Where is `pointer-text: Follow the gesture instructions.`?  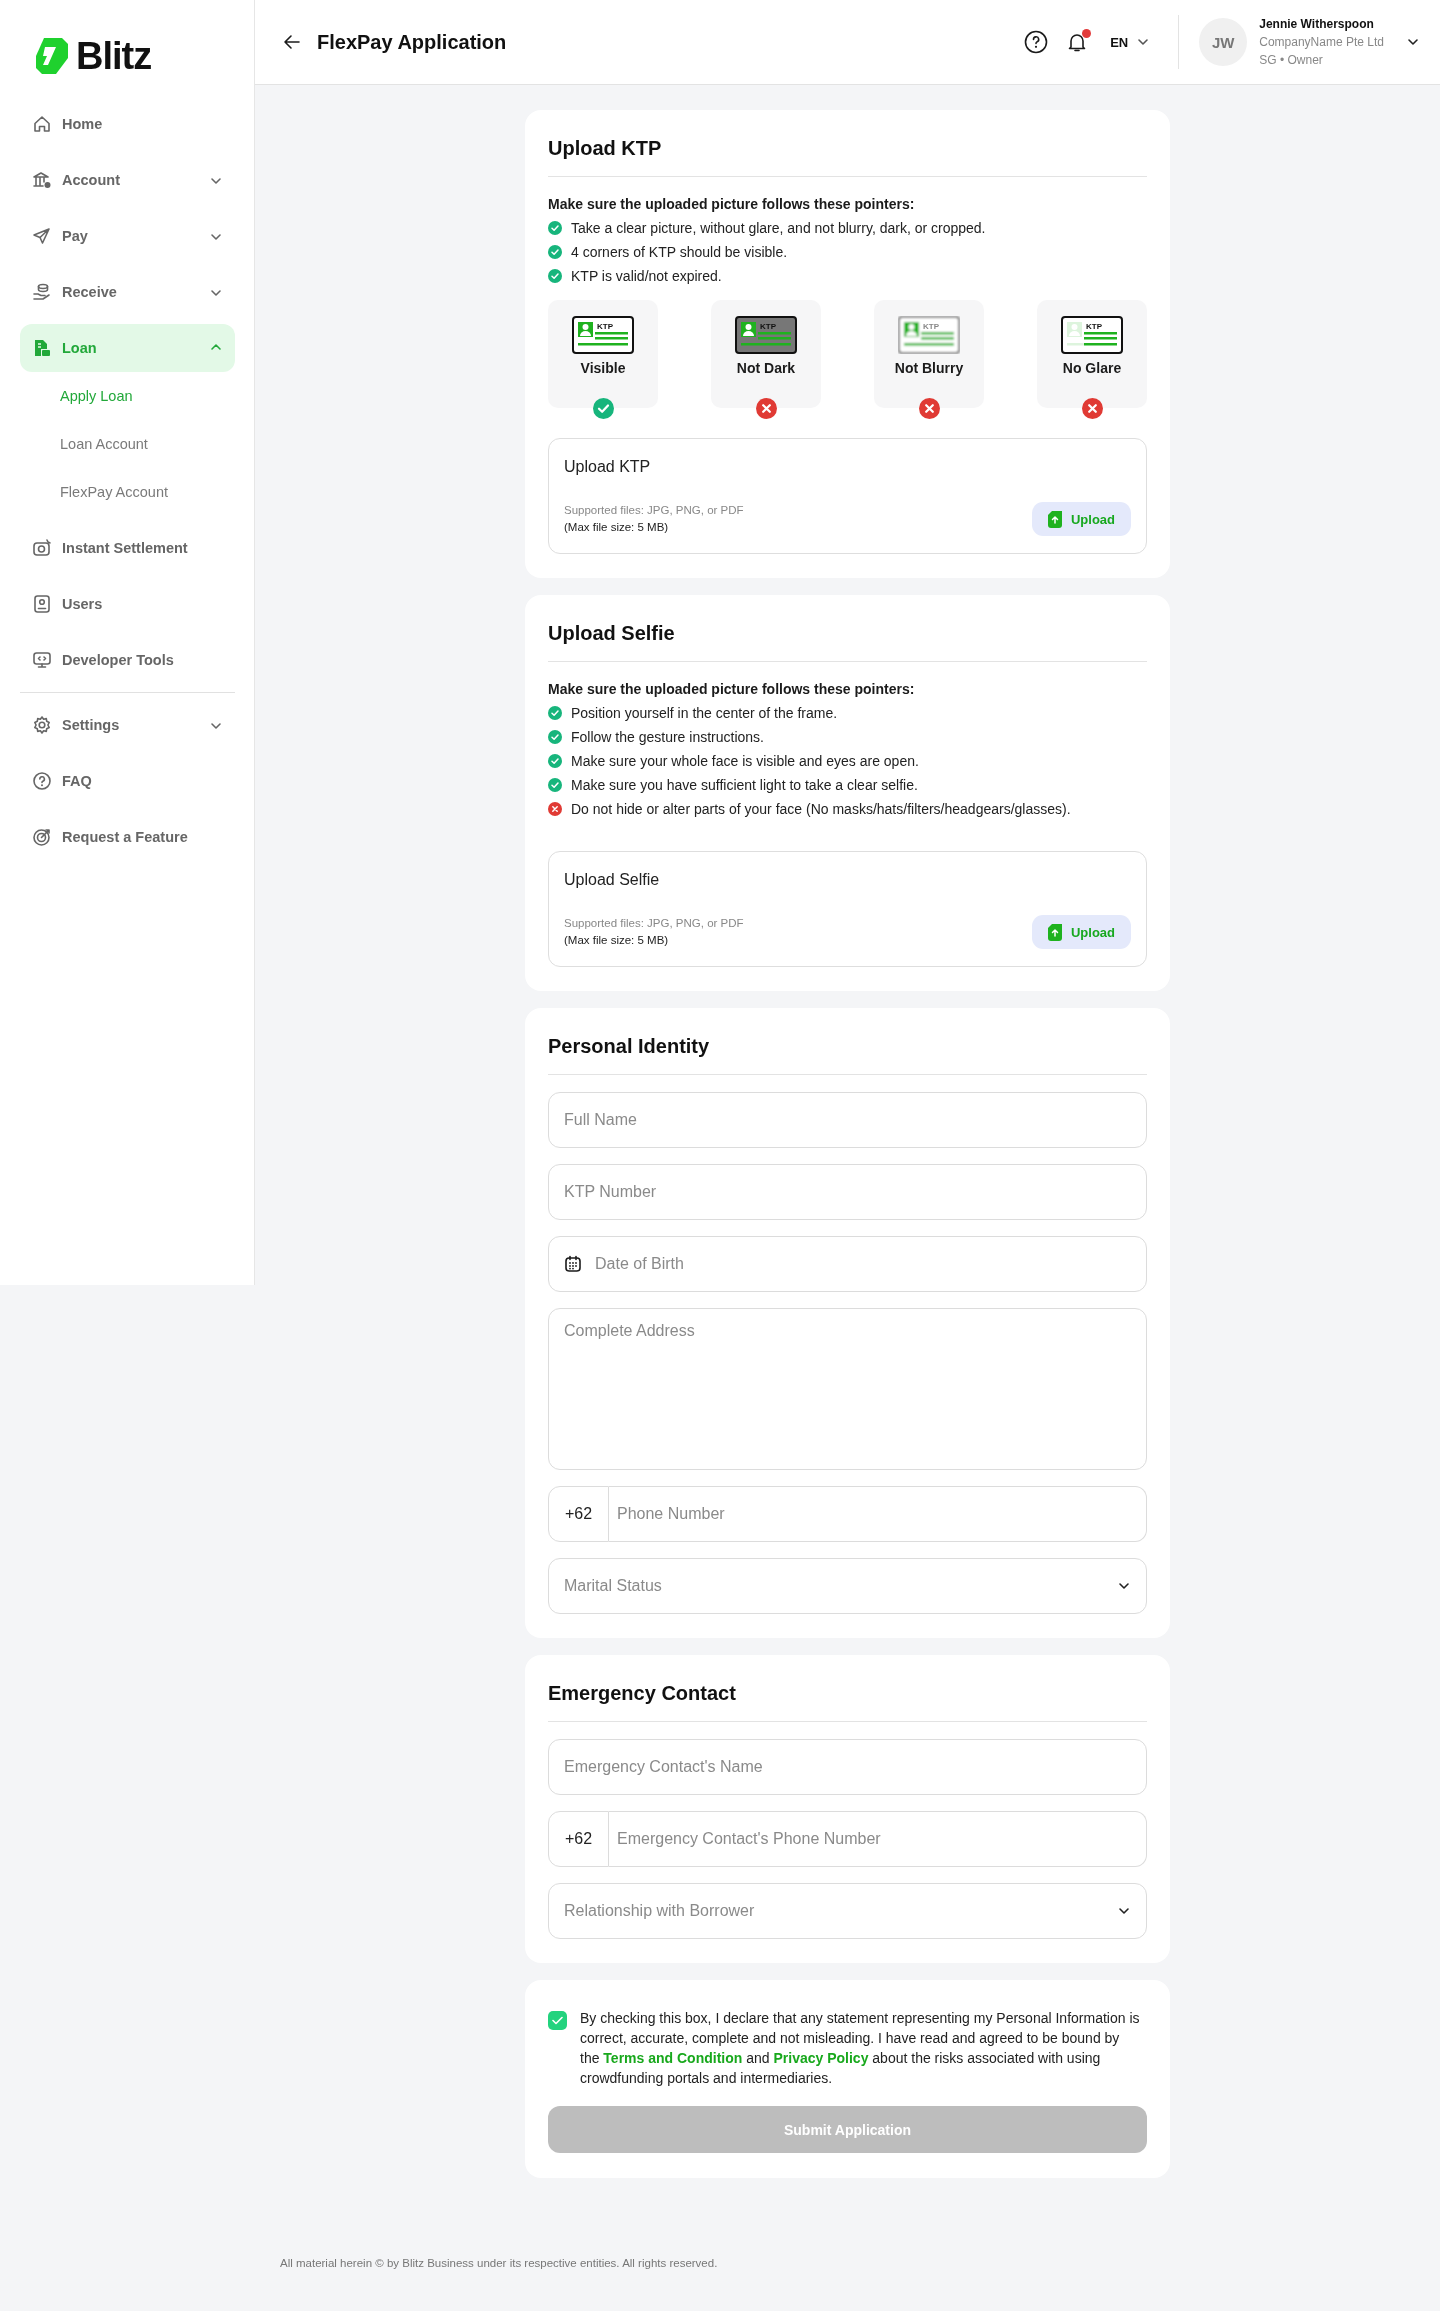 pointer-text: Follow the gesture instructions. is located at coordinates (667, 737).